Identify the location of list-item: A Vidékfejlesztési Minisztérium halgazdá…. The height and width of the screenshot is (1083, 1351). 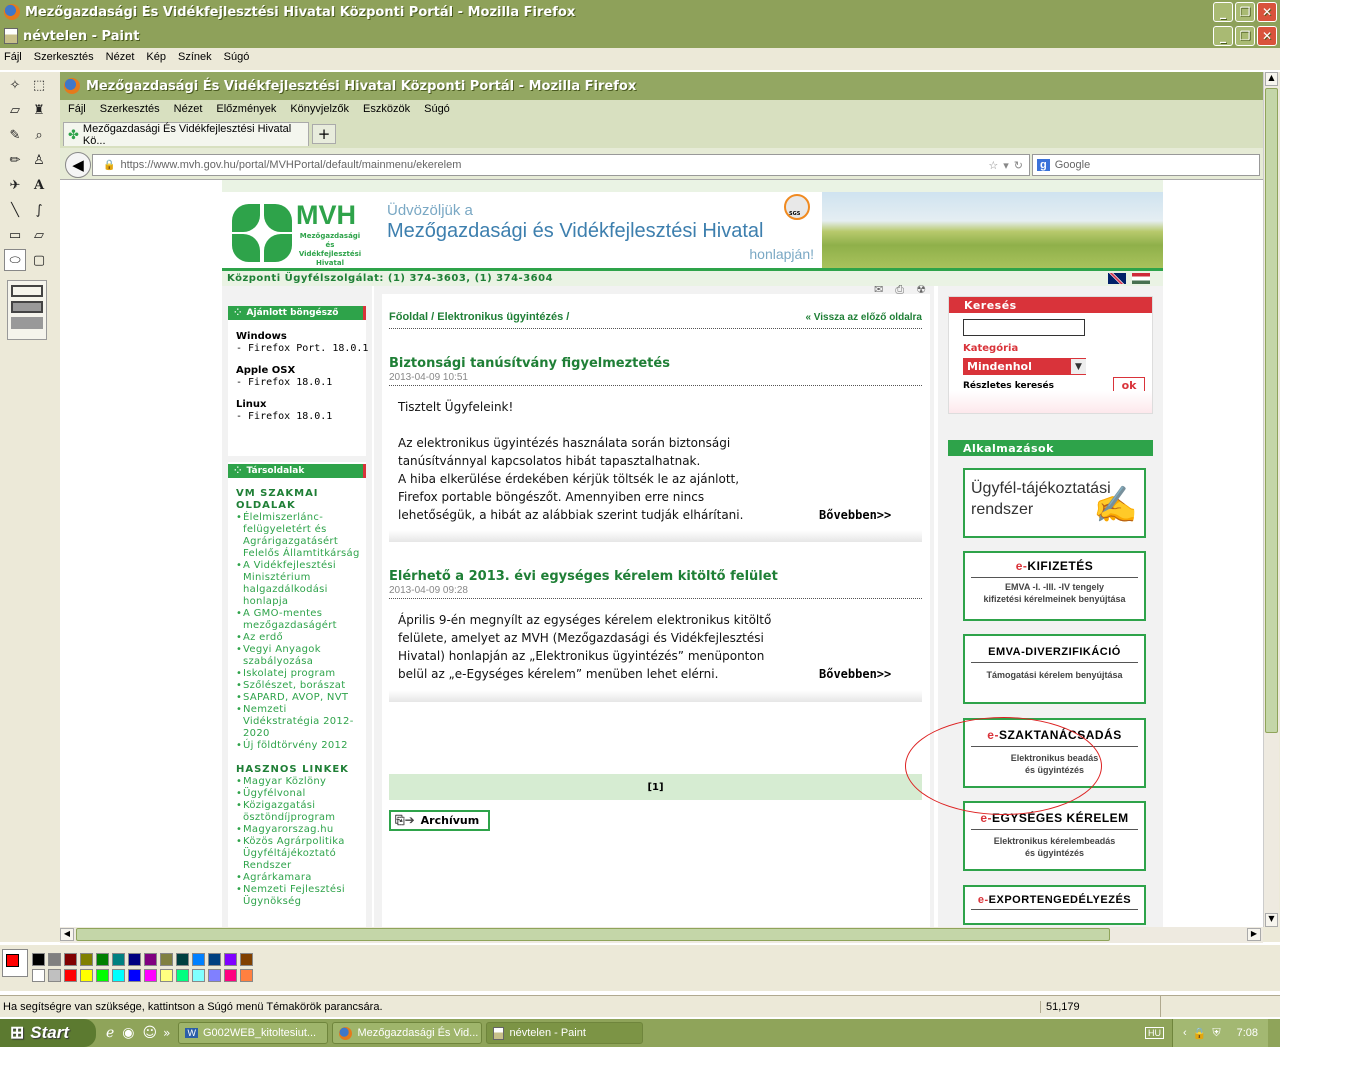
(297, 584).